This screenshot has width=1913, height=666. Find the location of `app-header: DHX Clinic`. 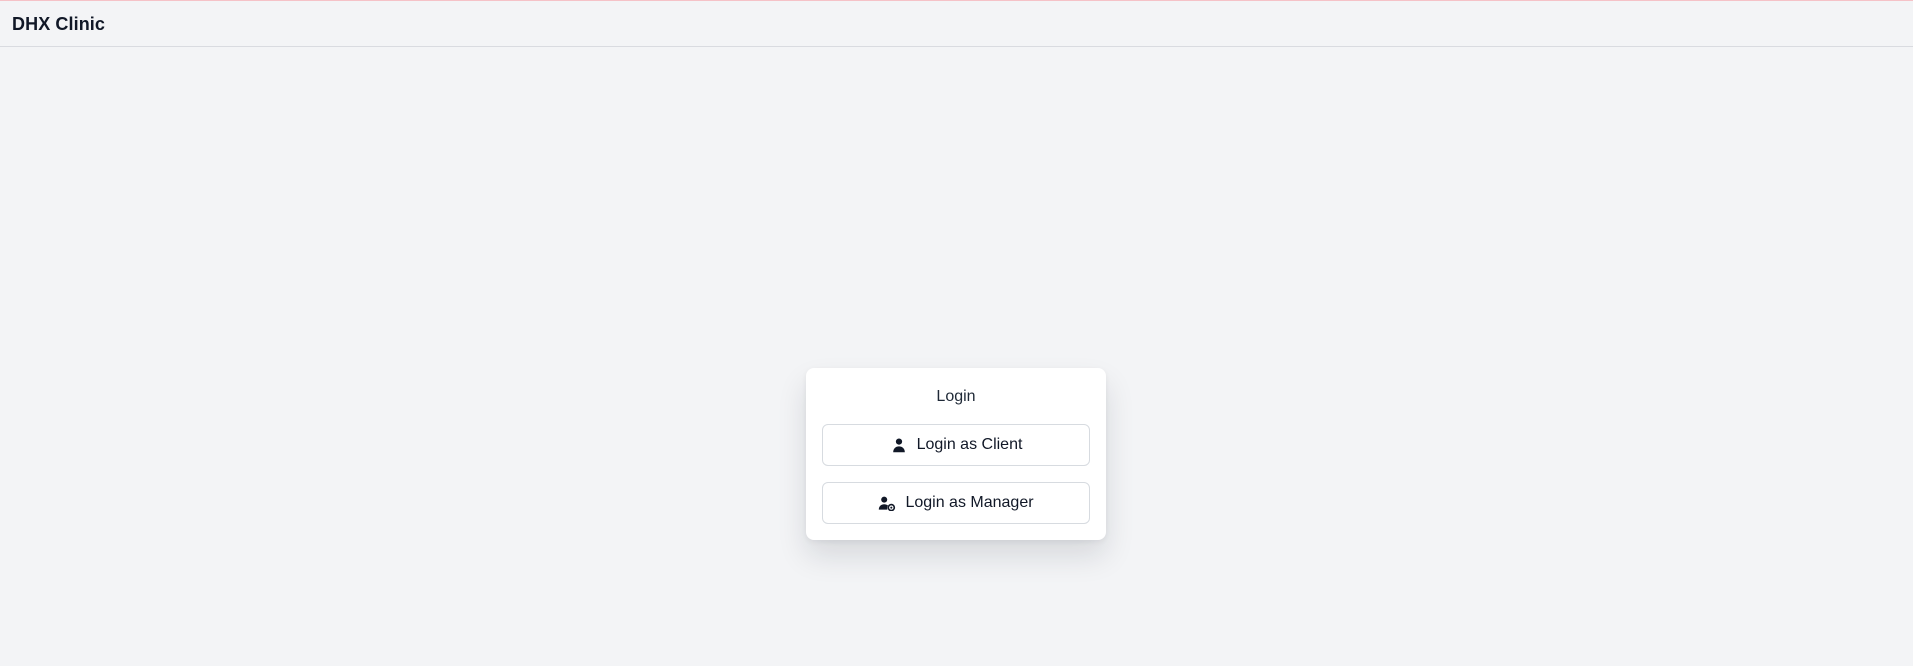

app-header: DHX Clinic is located at coordinates (956, 24).